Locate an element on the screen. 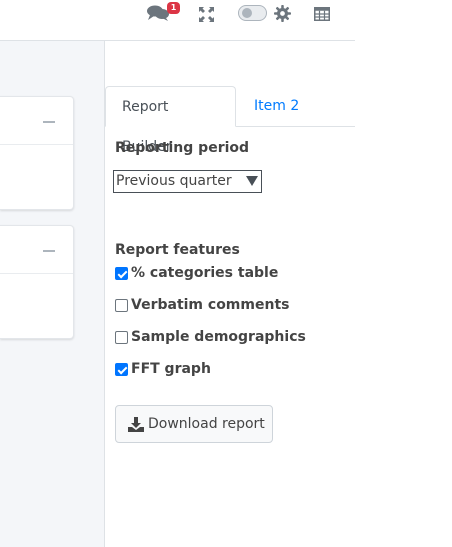 This screenshot has height=547, width=452. feature-option: Sample demographics is located at coordinates (210, 337).